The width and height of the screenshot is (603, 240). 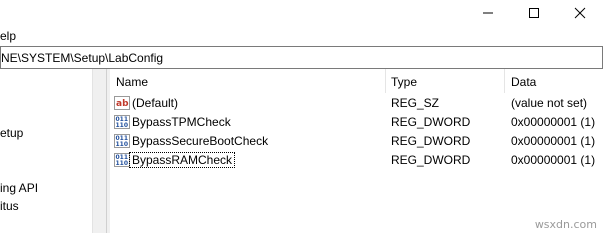 I want to click on column-header-type: Type, so click(x=404, y=82).